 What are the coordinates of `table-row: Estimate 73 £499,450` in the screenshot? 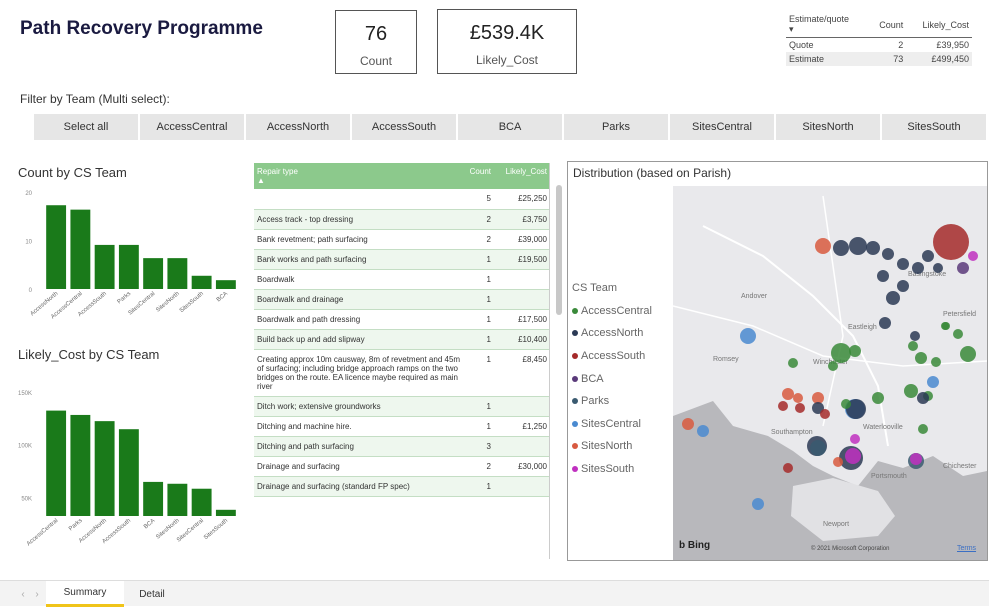 It's located at (879, 59).